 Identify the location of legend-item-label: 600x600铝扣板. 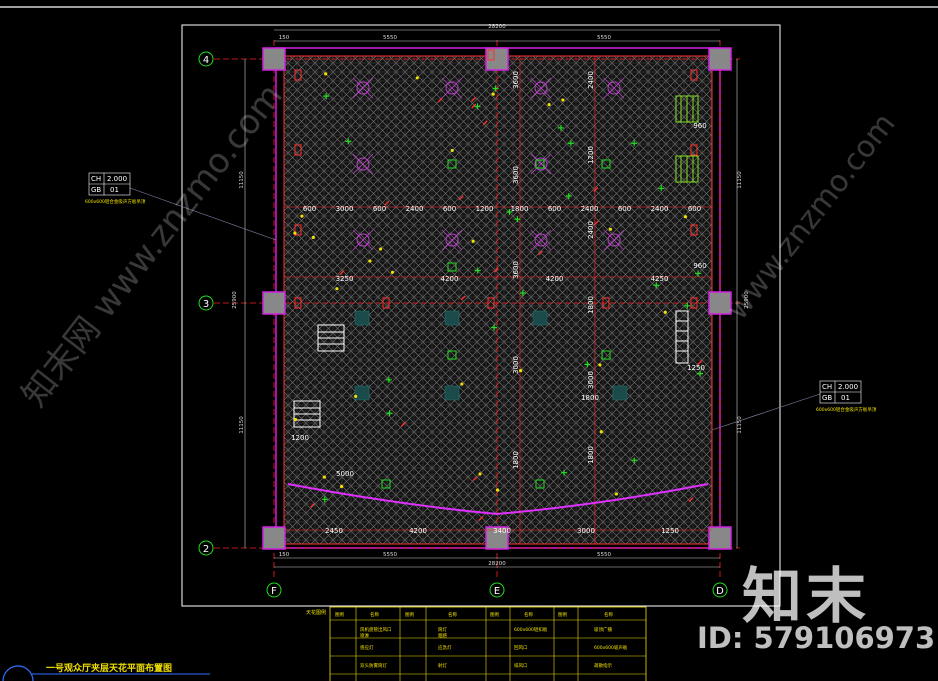
(531, 629).